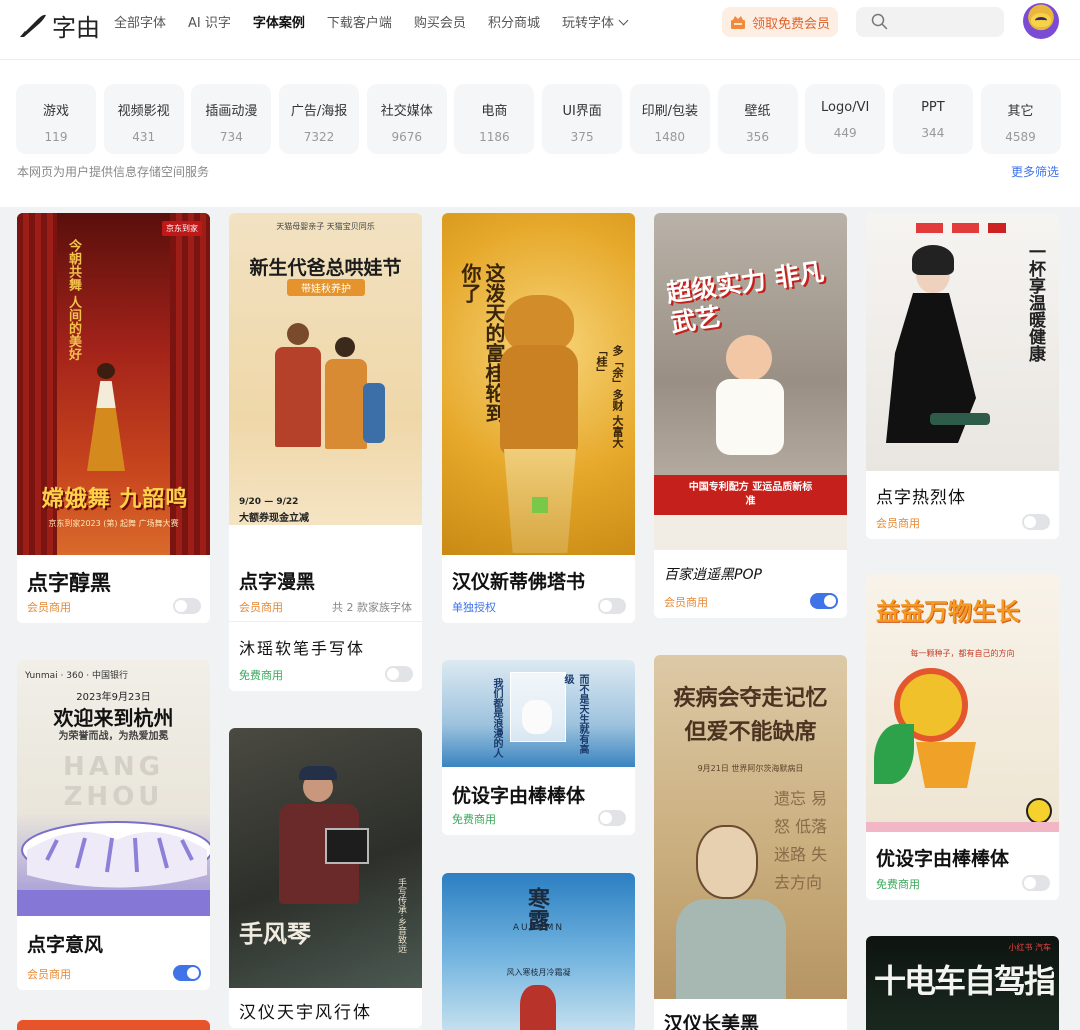  What do you see at coordinates (750, 715) in the screenshot?
I see `poster-headline: 疾病会夺走记忆 但爱不能缺席` at bounding box center [750, 715].